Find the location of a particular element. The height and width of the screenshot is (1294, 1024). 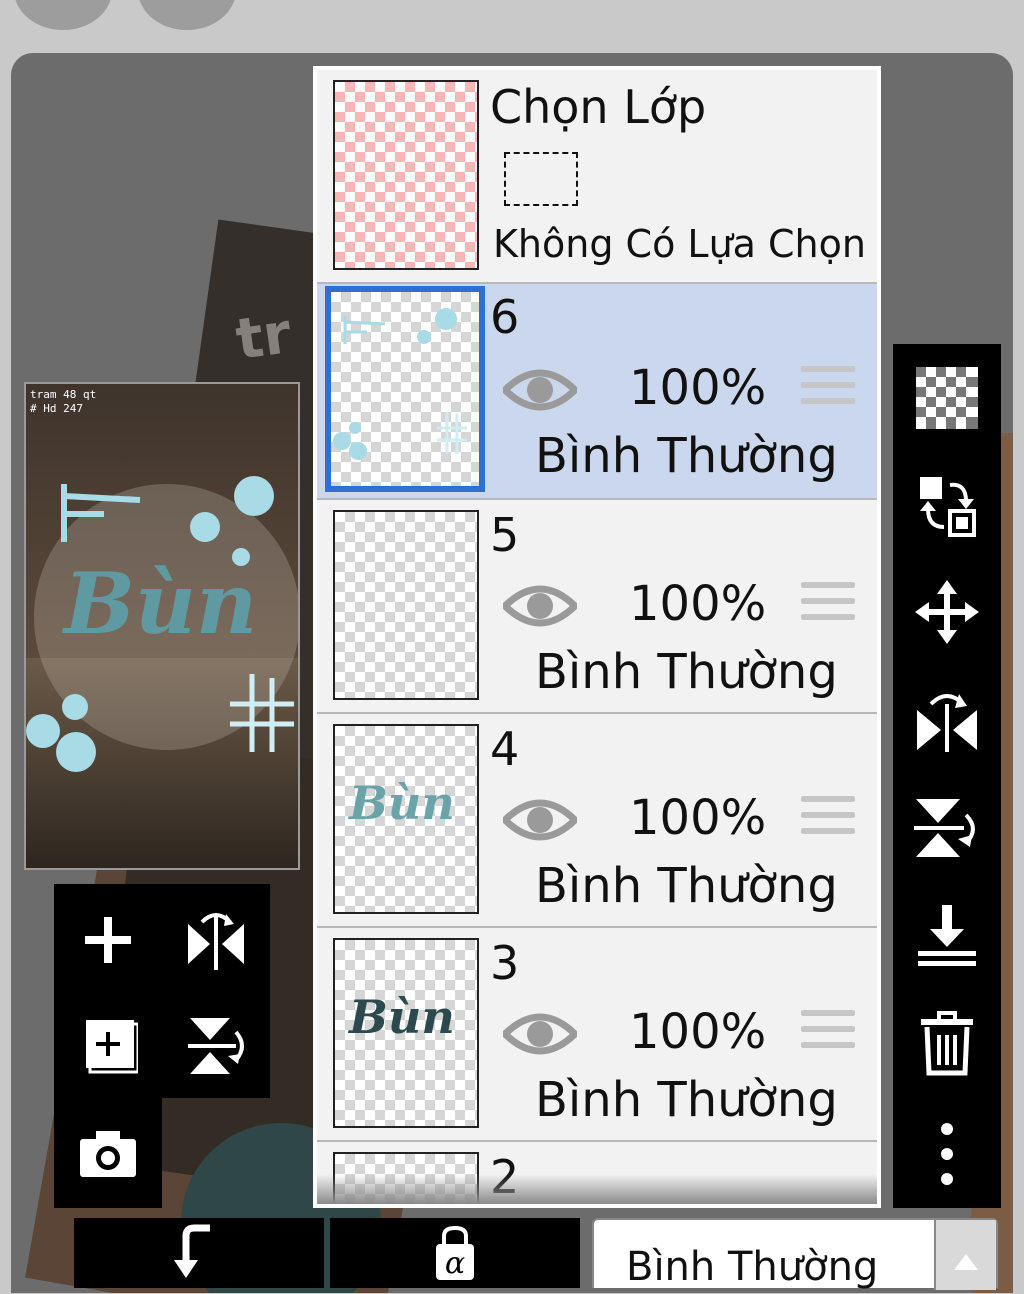

merge-down-icon is located at coordinates (947, 936).